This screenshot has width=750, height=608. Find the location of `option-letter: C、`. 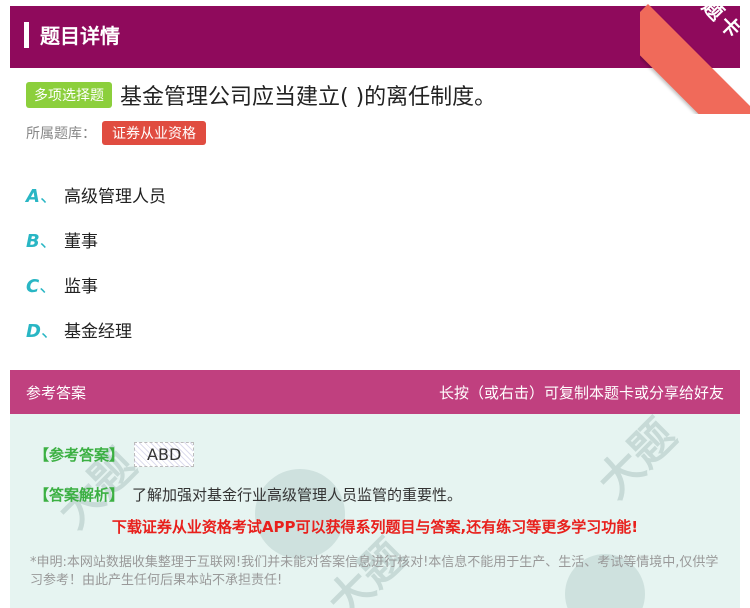

option-letter: C、 is located at coordinates (42, 286).